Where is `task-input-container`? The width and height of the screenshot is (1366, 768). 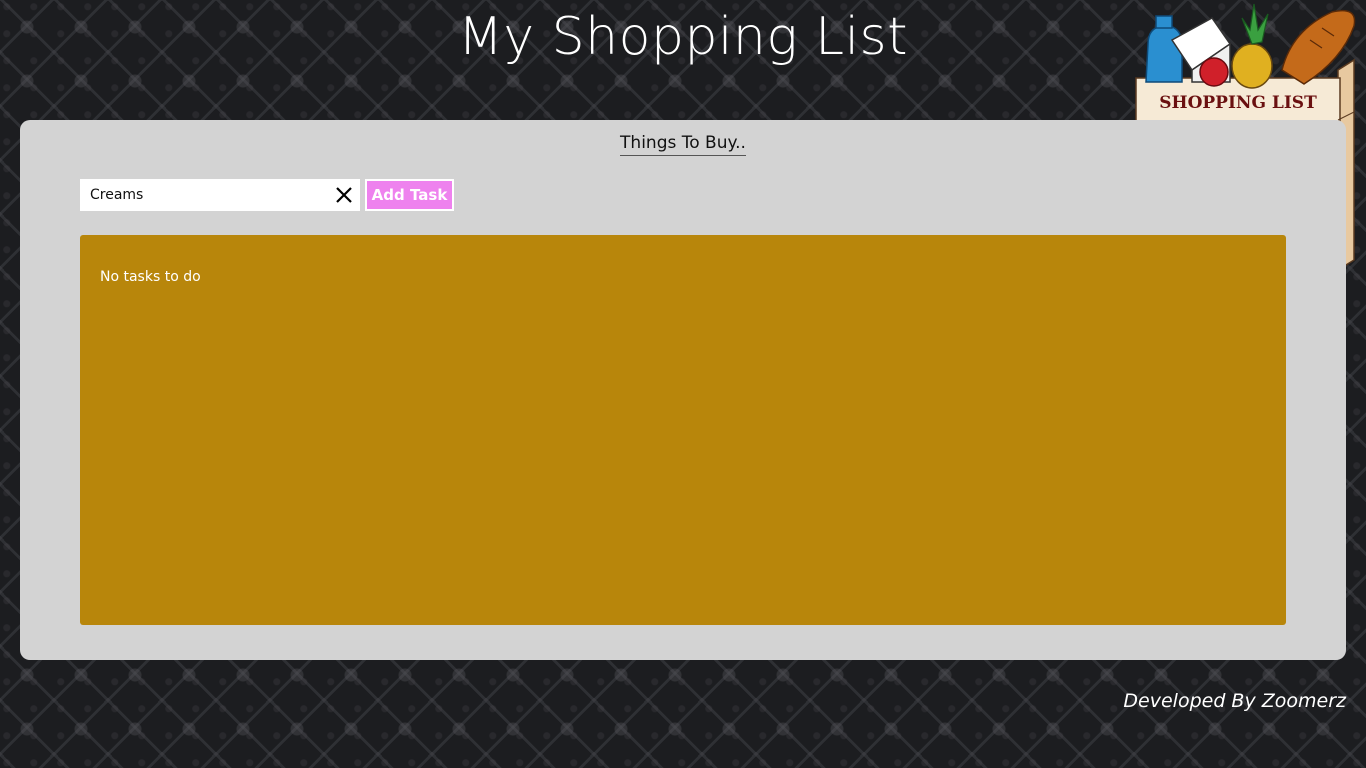 task-input-container is located at coordinates (220, 195).